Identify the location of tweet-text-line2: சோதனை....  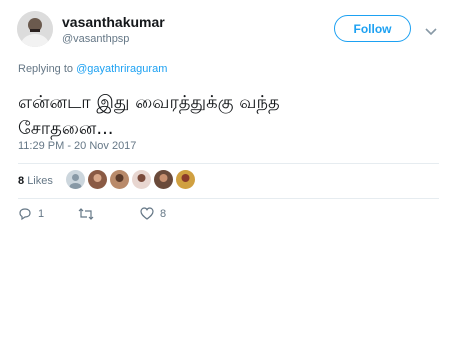
(66, 128).